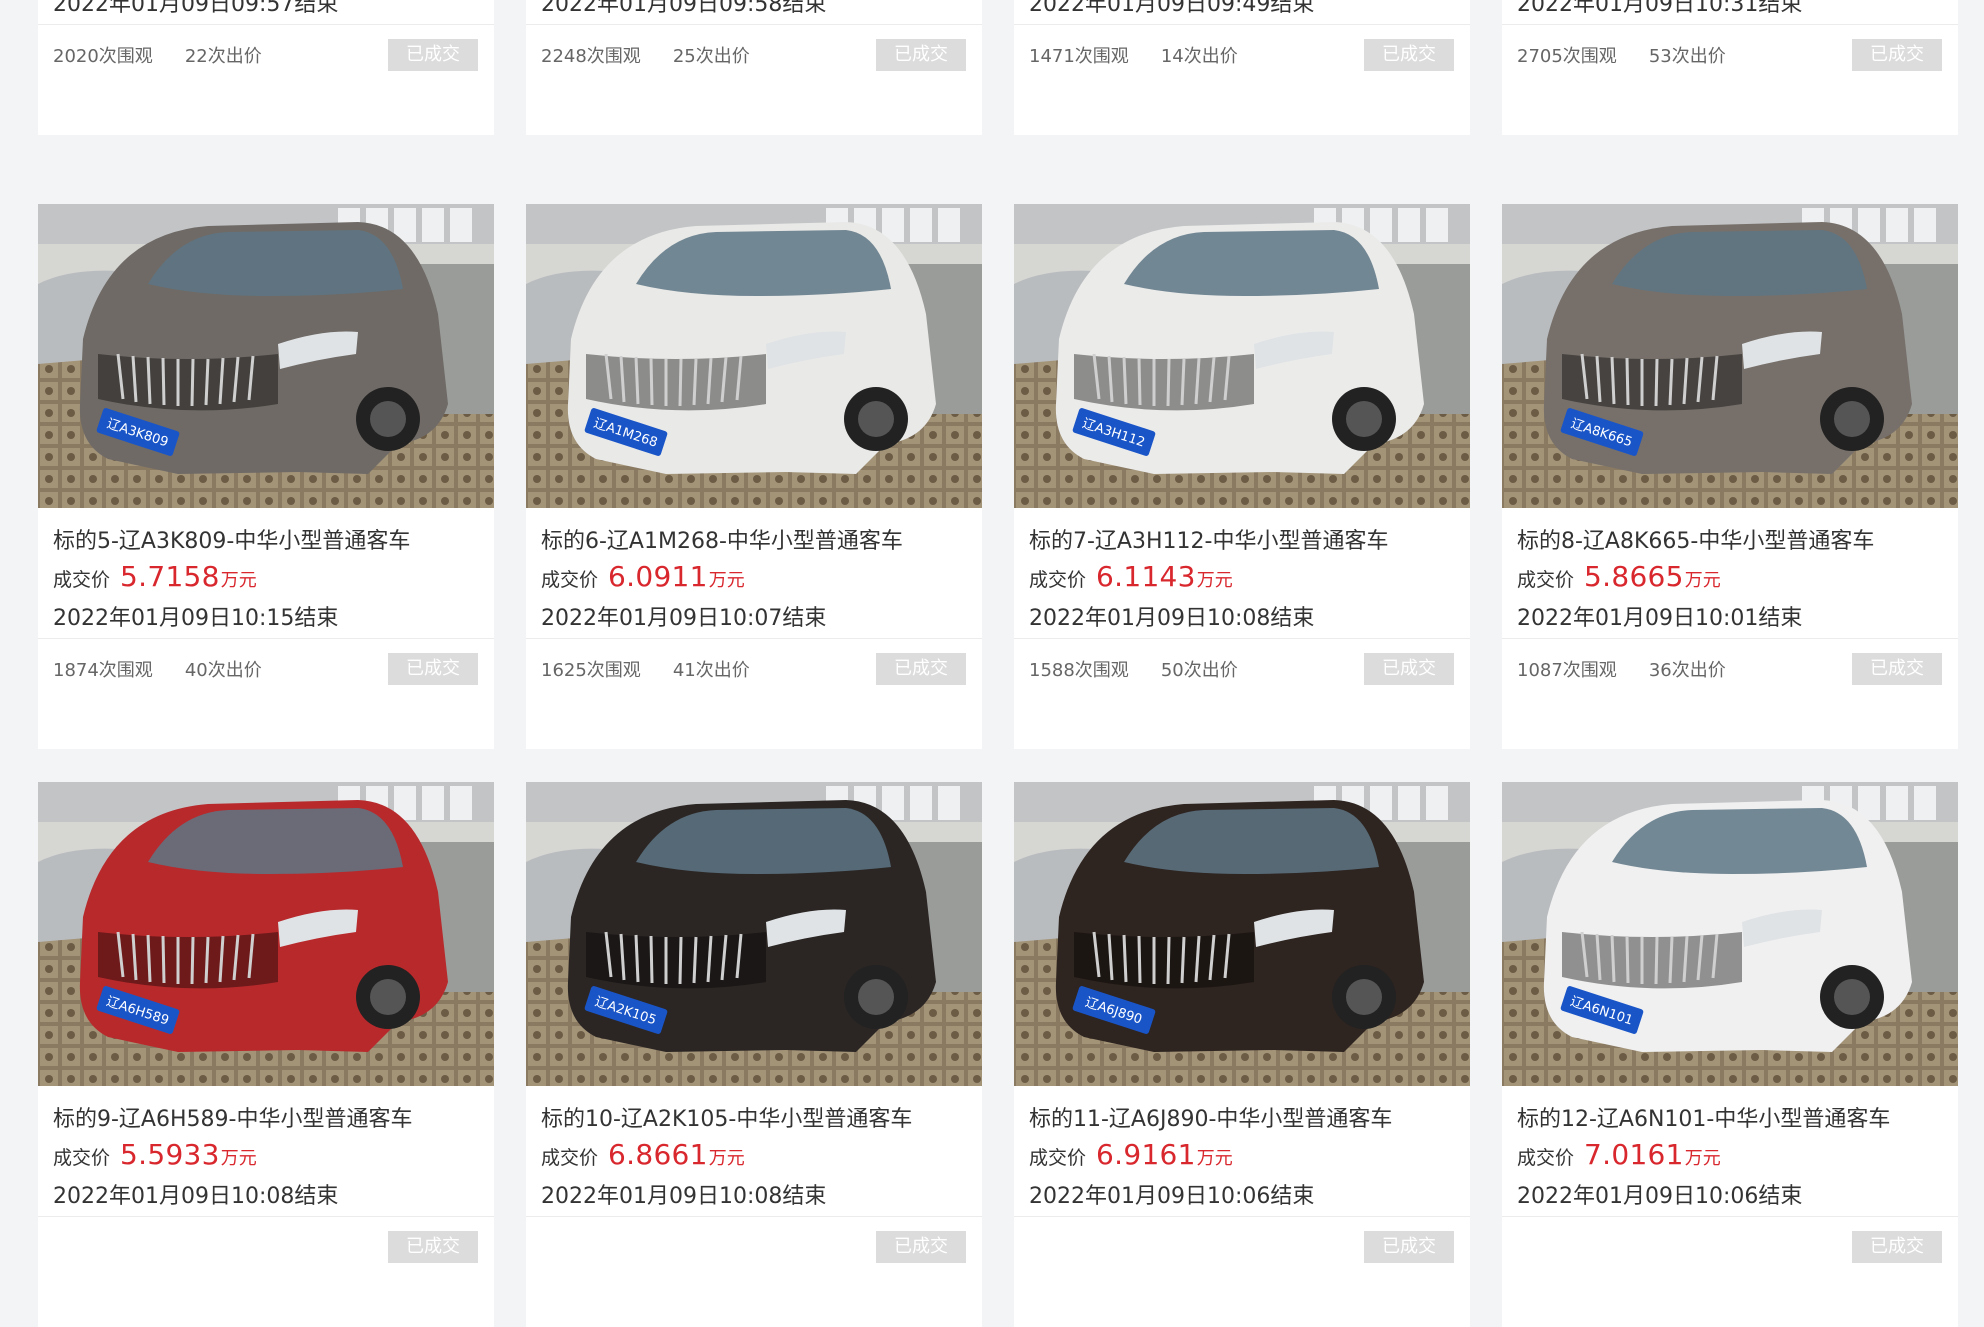 This screenshot has height=1327, width=1984. I want to click on bid-count: 50次出价, so click(1199, 670).